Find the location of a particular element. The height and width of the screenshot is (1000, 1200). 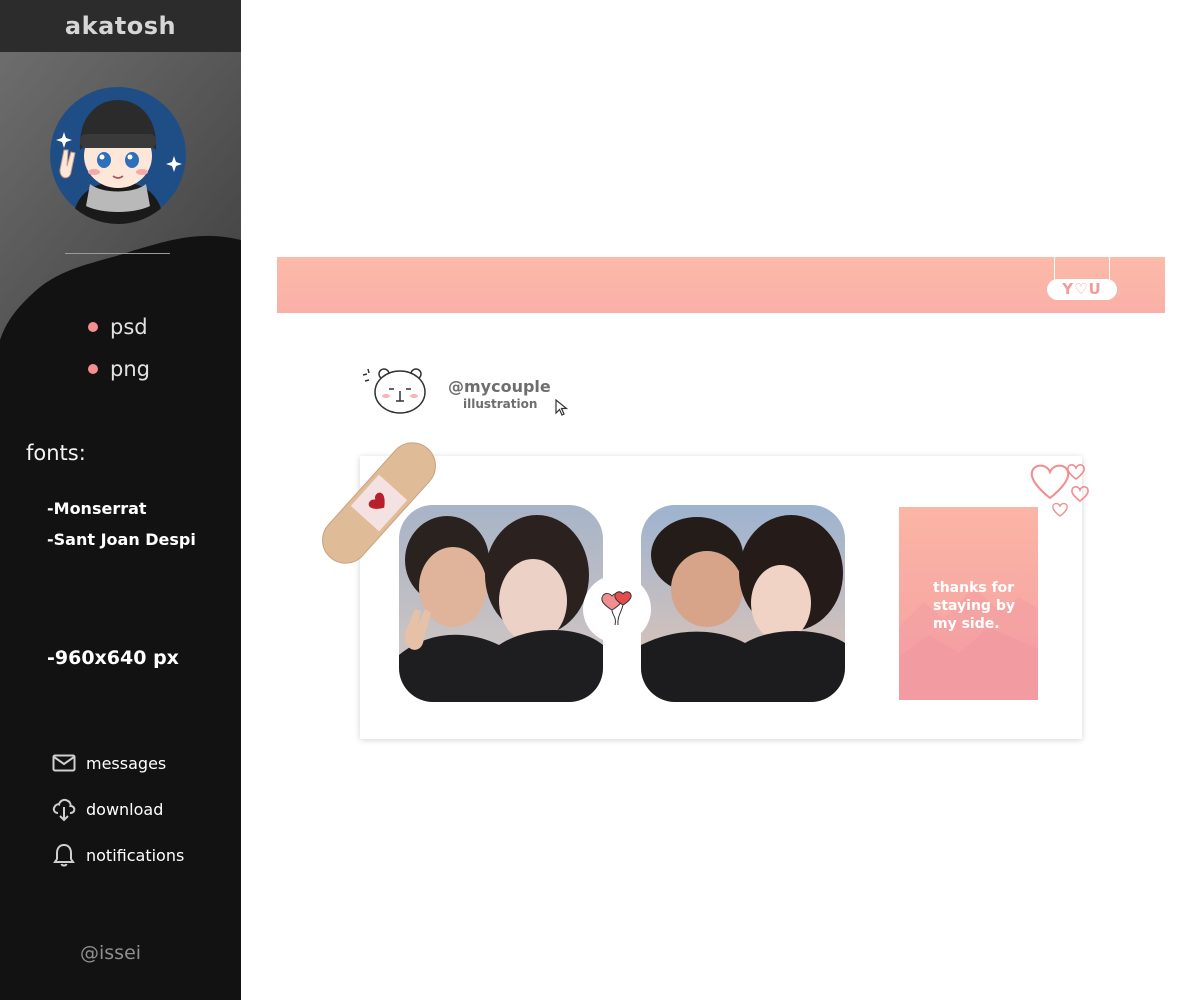

balloon-badge is located at coordinates (617, 609).